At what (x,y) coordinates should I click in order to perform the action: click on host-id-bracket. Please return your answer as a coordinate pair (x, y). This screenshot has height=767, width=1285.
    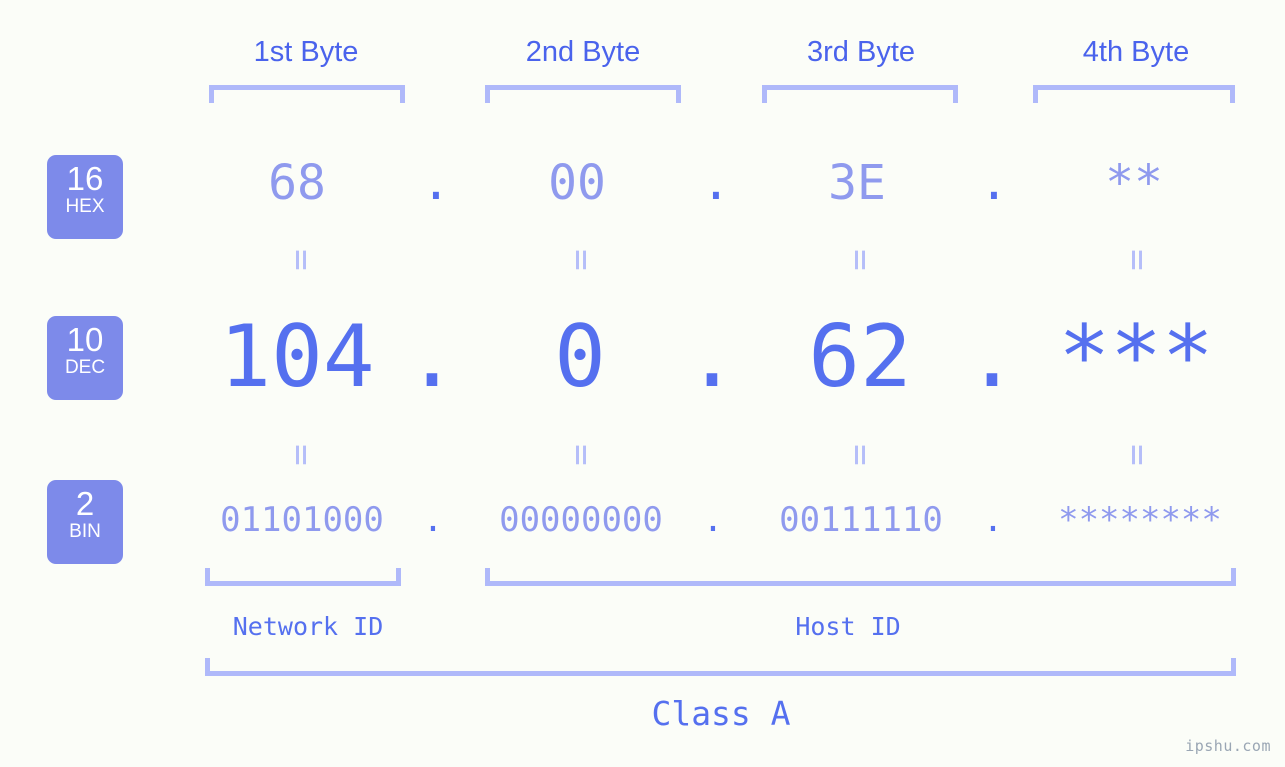
    Looking at the image, I should click on (860, 577).